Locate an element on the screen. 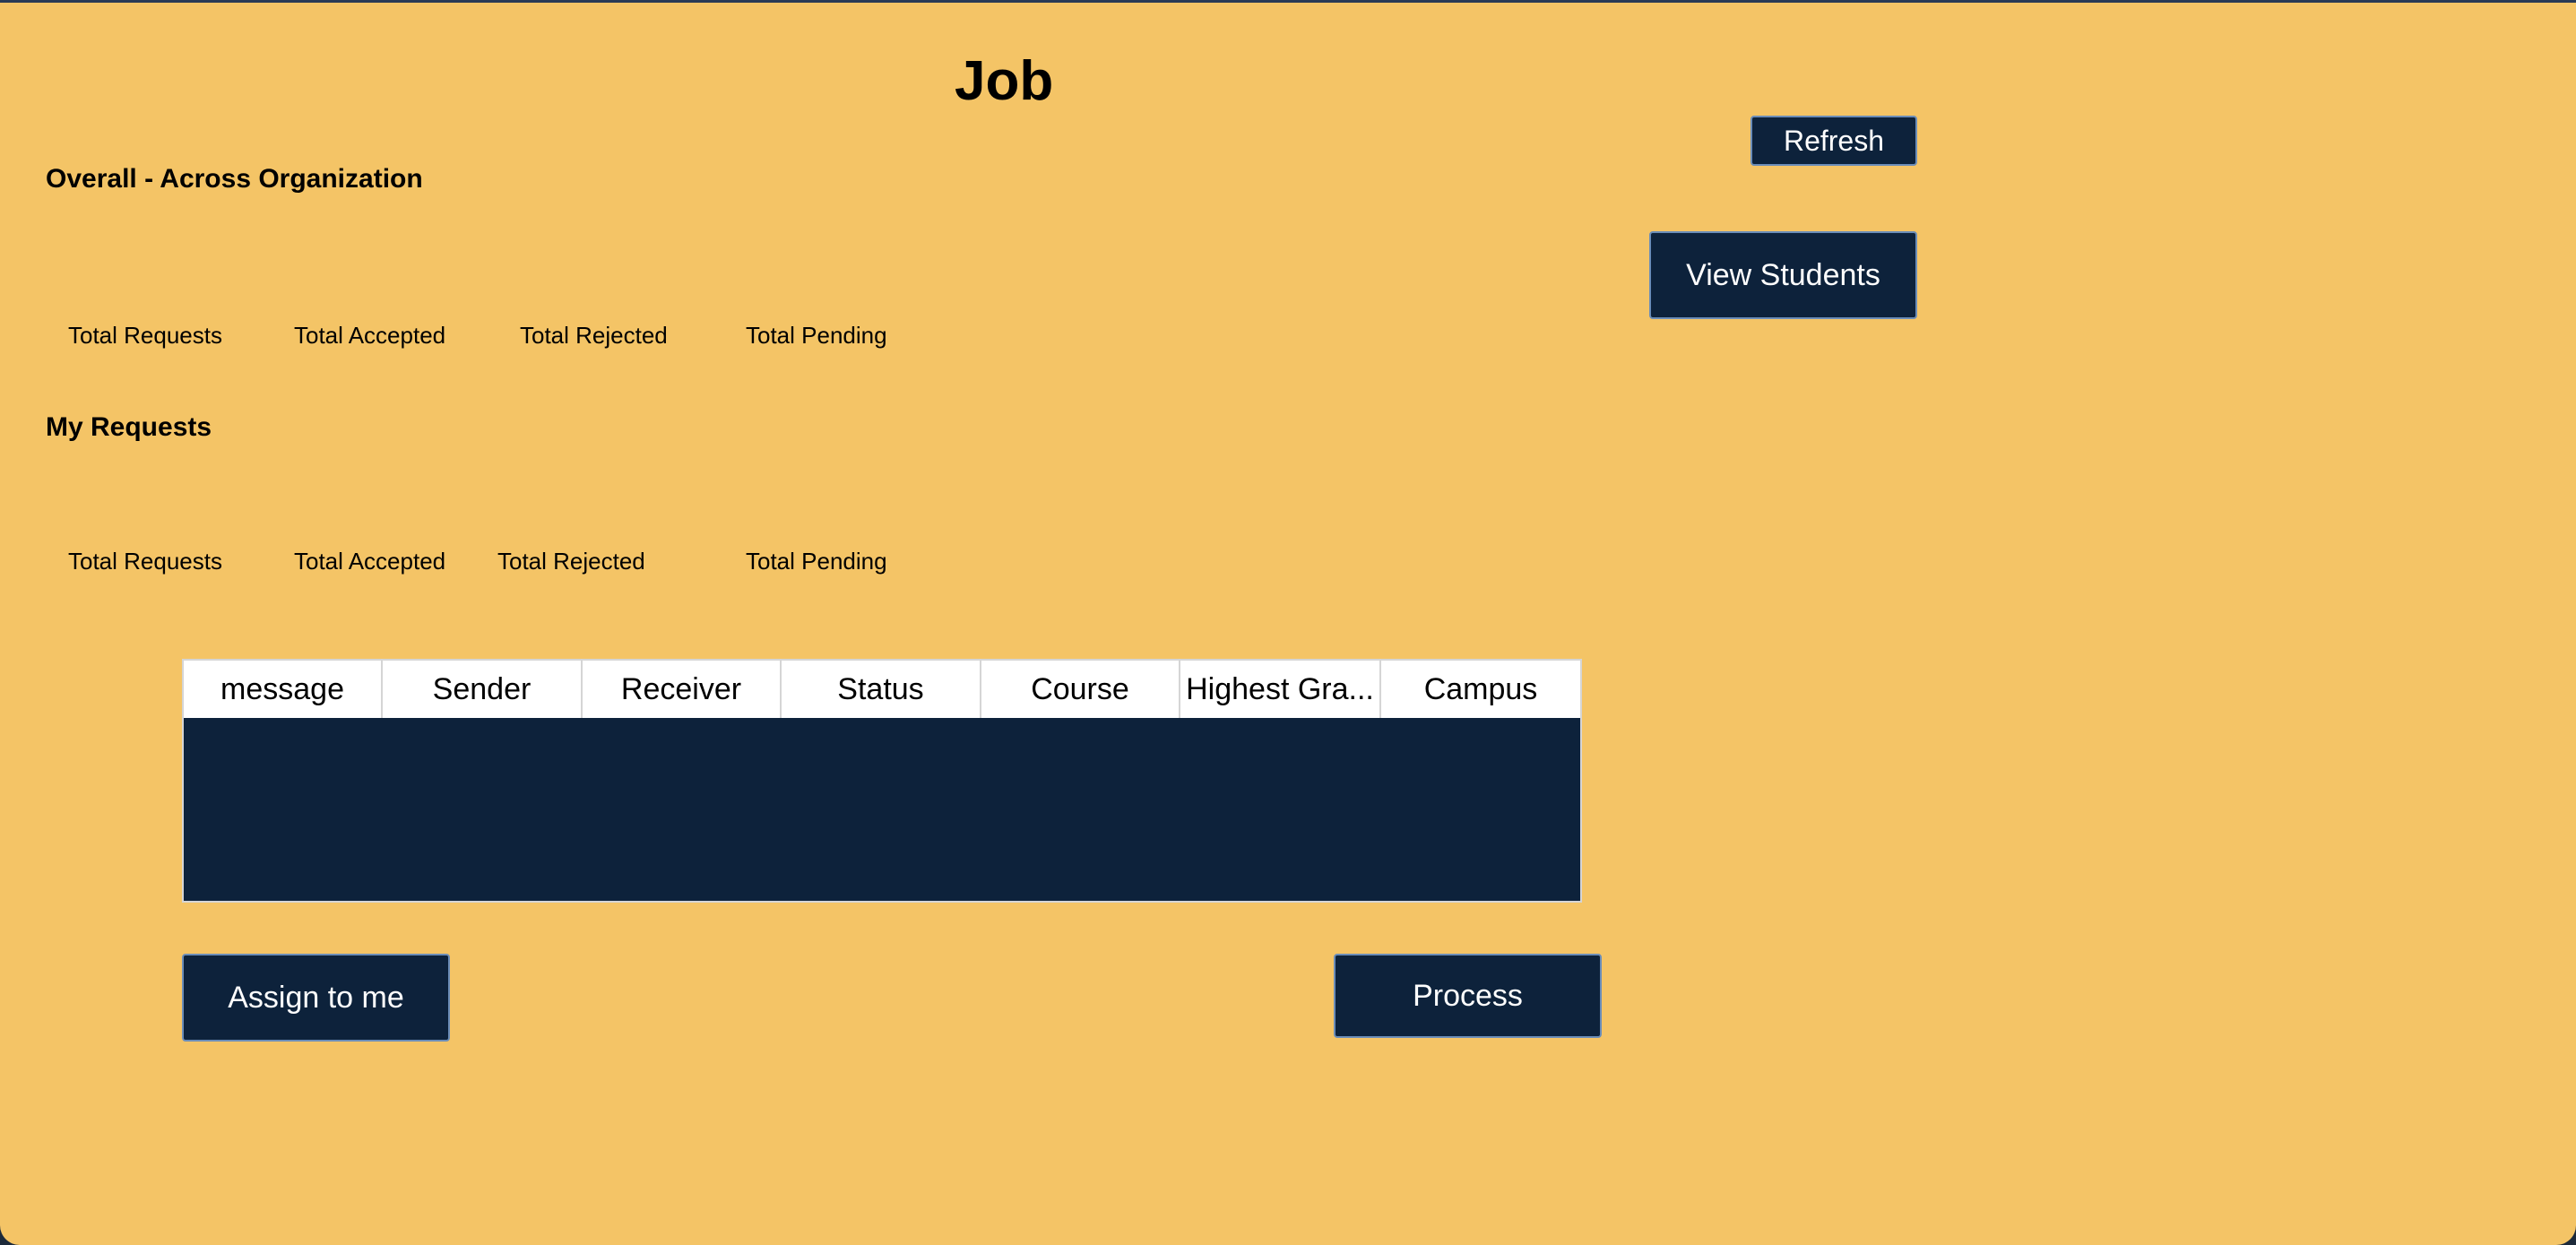 Image resolution: width=2576 pixels, height=1245 pixels. column-header-sender: Sender is located at coordinates (483, 689).